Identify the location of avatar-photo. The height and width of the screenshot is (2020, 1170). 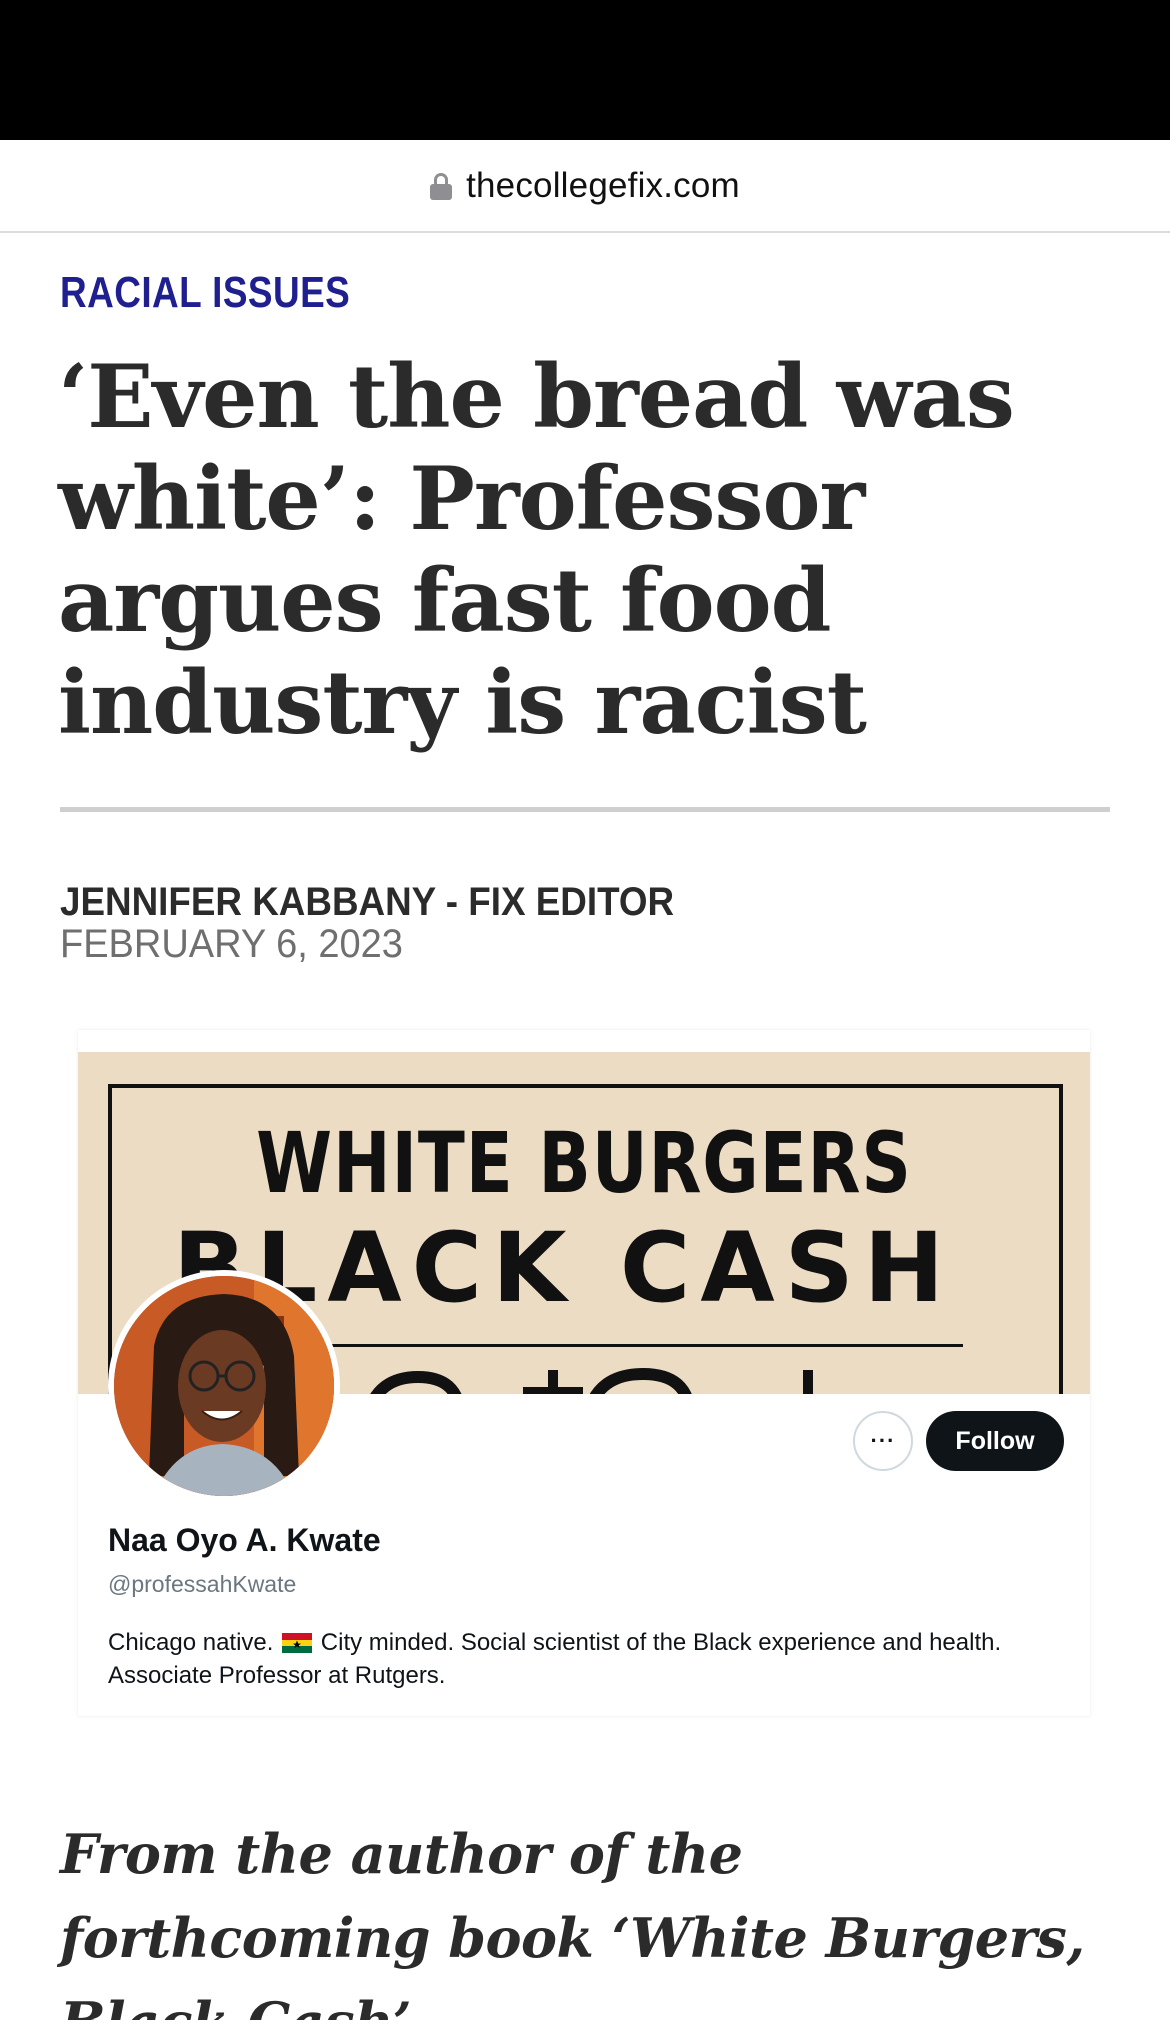
(224, 1386).